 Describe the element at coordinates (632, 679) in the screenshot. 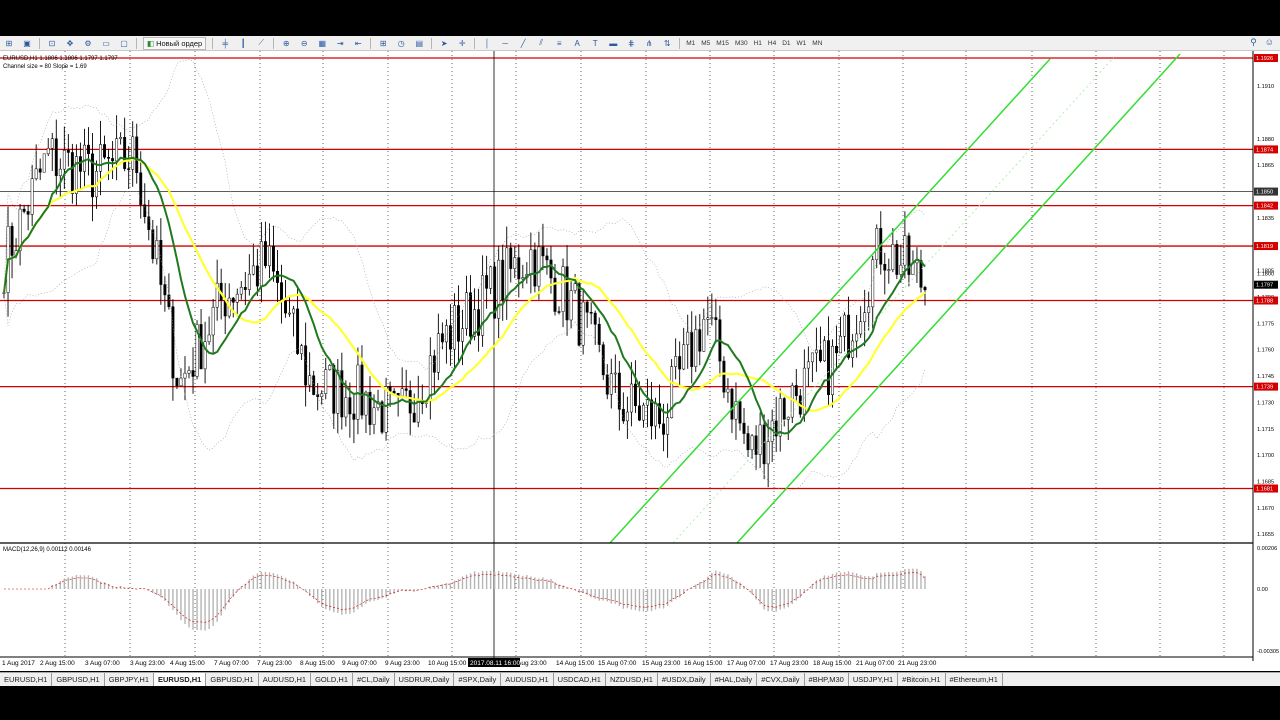

I see `chart-tab: NZDUSD,H1` at that location.